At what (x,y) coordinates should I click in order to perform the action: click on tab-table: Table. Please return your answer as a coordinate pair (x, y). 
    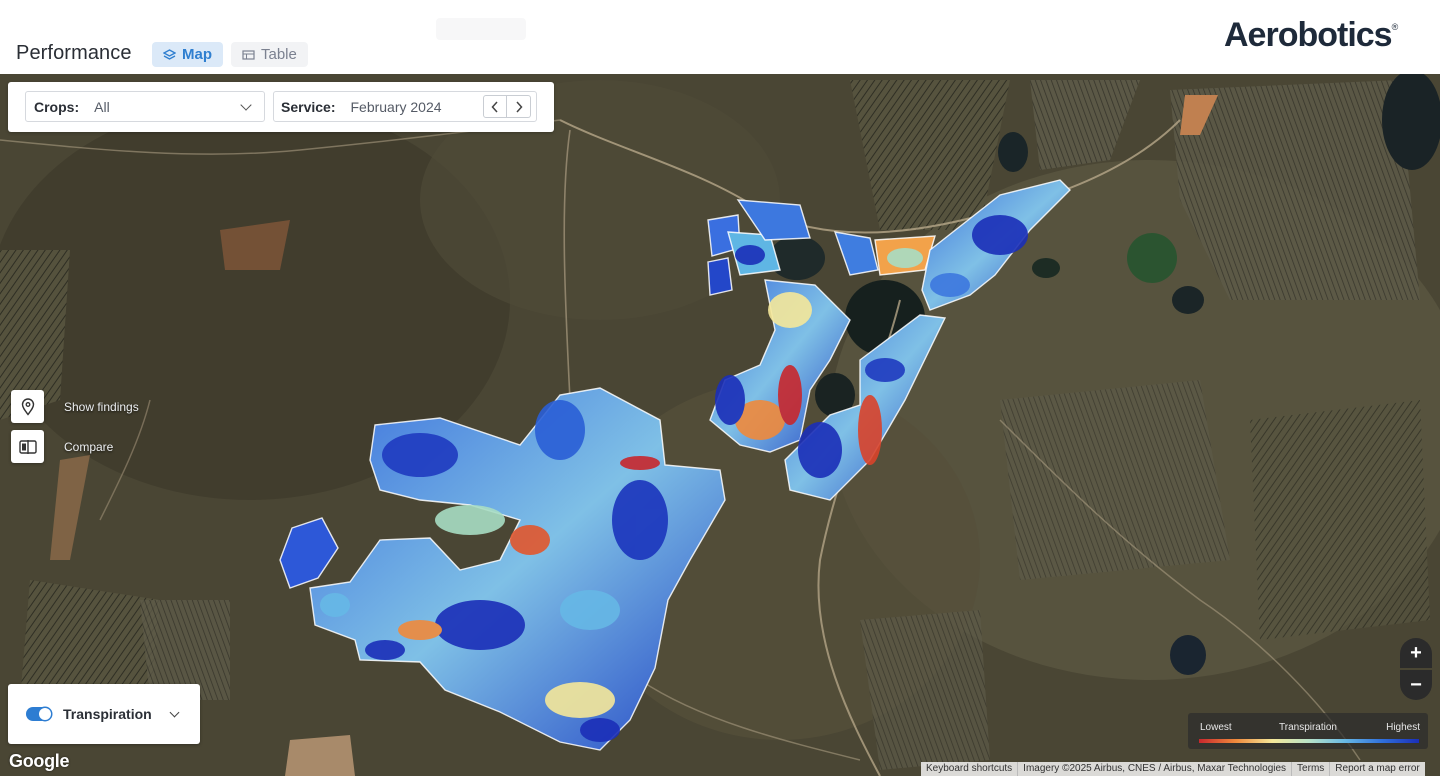
    Looking at the image, I should click on (269, 54).